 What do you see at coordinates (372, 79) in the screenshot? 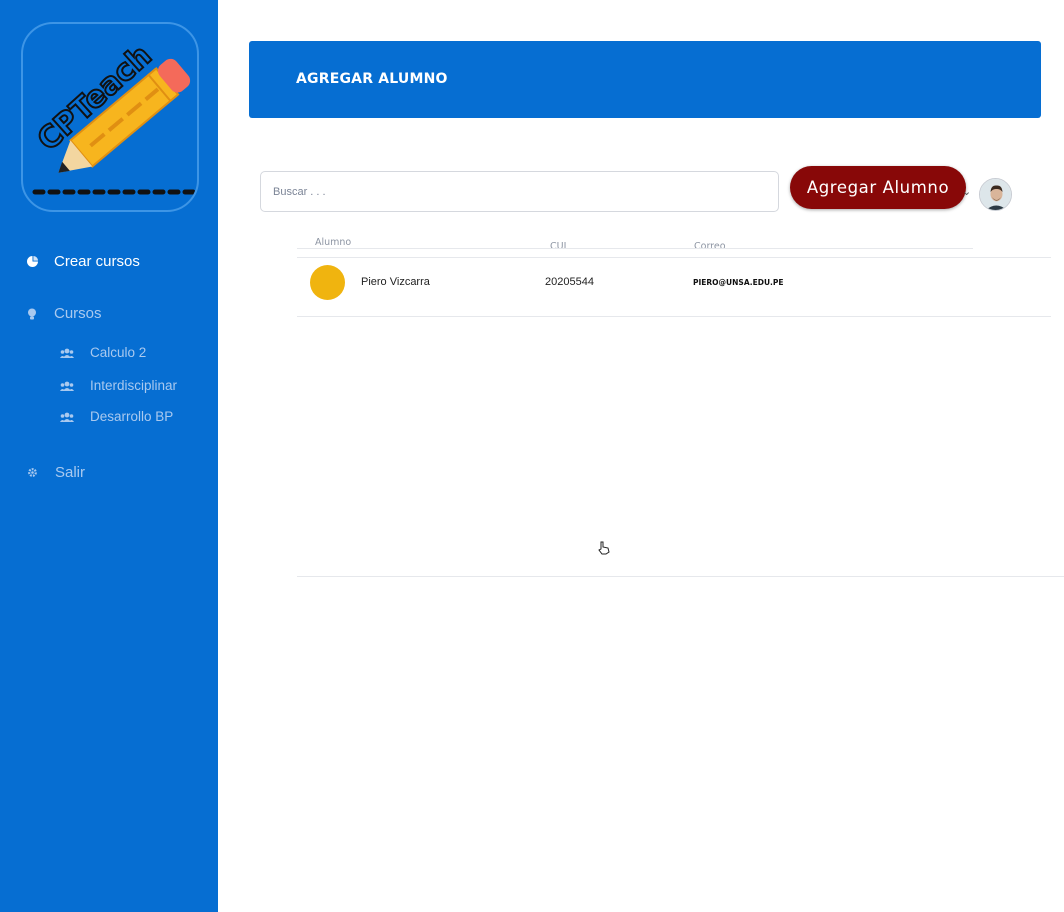
I see `page-title: AGREGAR ALUMNO` at bounding box center [372, 79].